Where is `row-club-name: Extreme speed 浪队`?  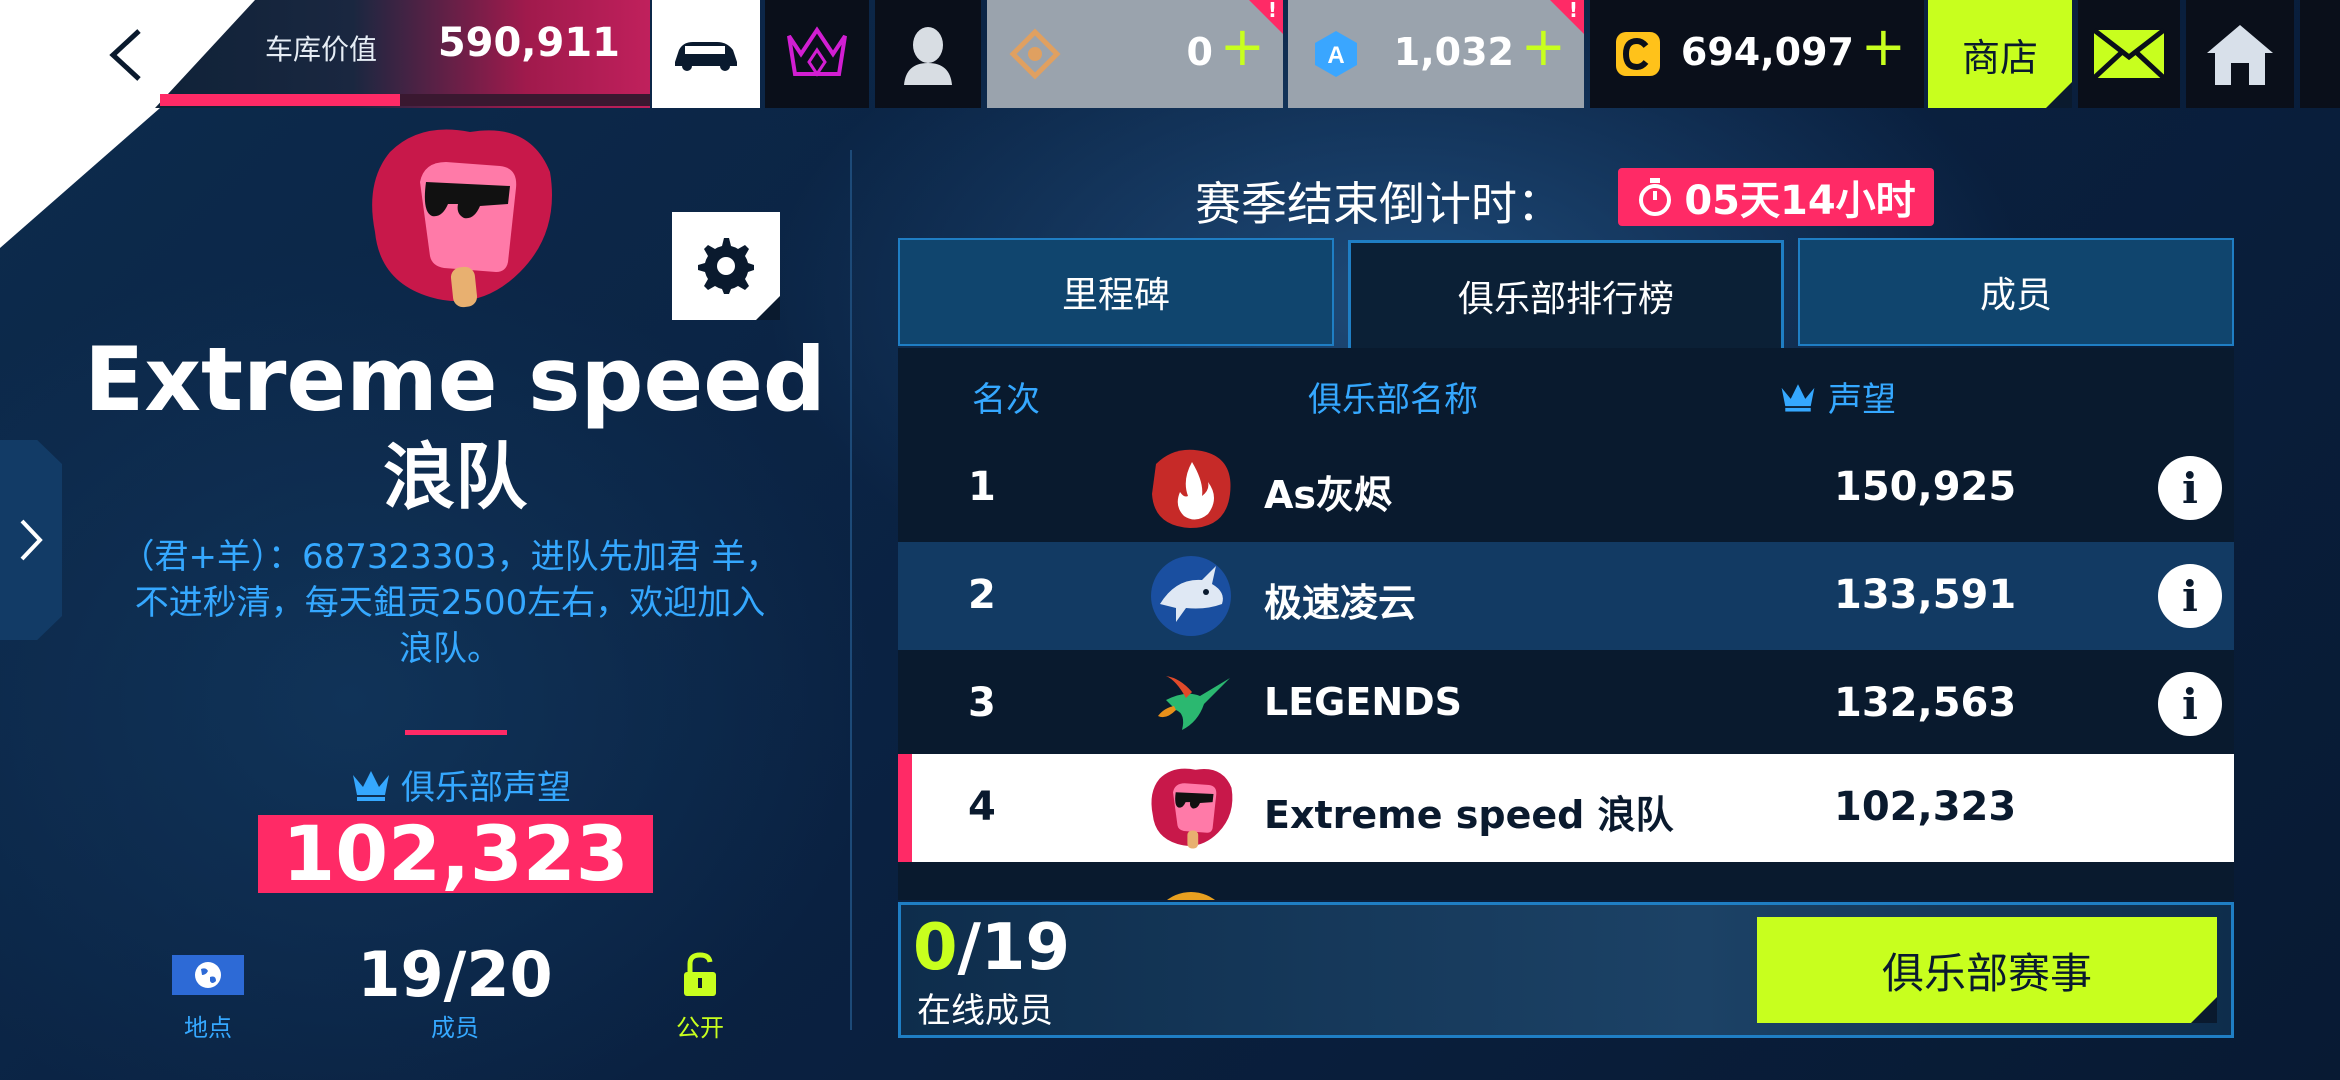 row-club-name: Extreme speed 浪队 is located at coordinates (1469, 815).